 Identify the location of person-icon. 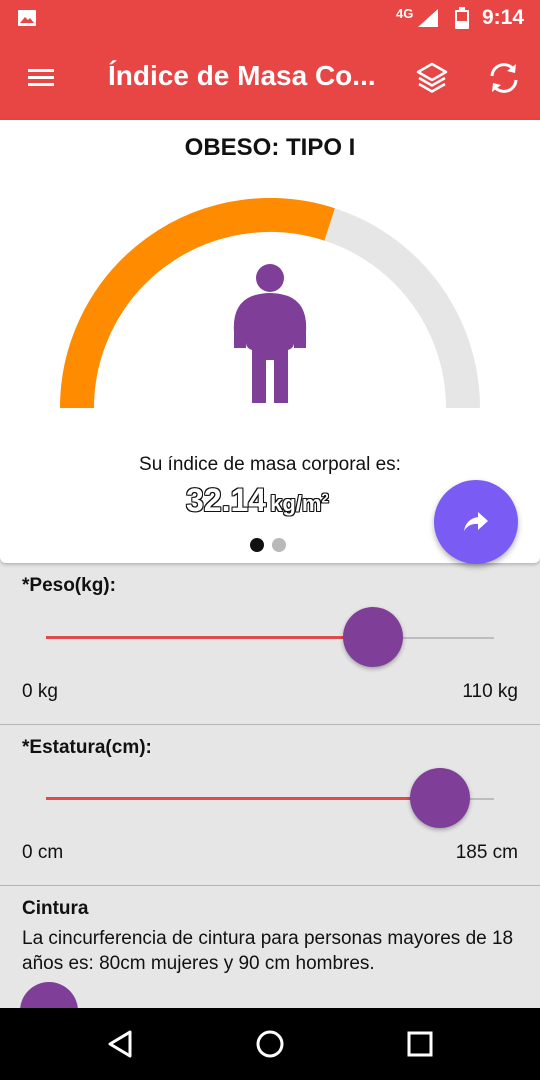
(270, 333).